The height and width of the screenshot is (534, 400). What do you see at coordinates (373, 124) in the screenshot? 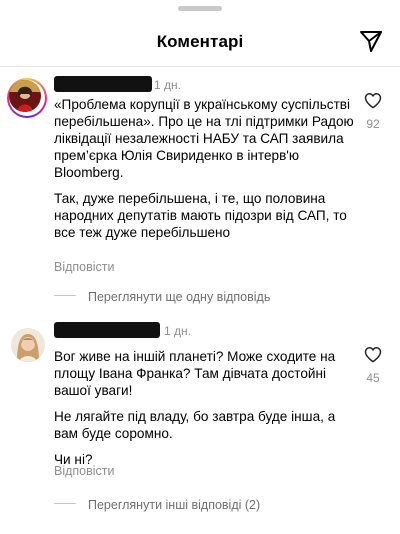
I see `like-count: 92` at bounding box center [373, 124].